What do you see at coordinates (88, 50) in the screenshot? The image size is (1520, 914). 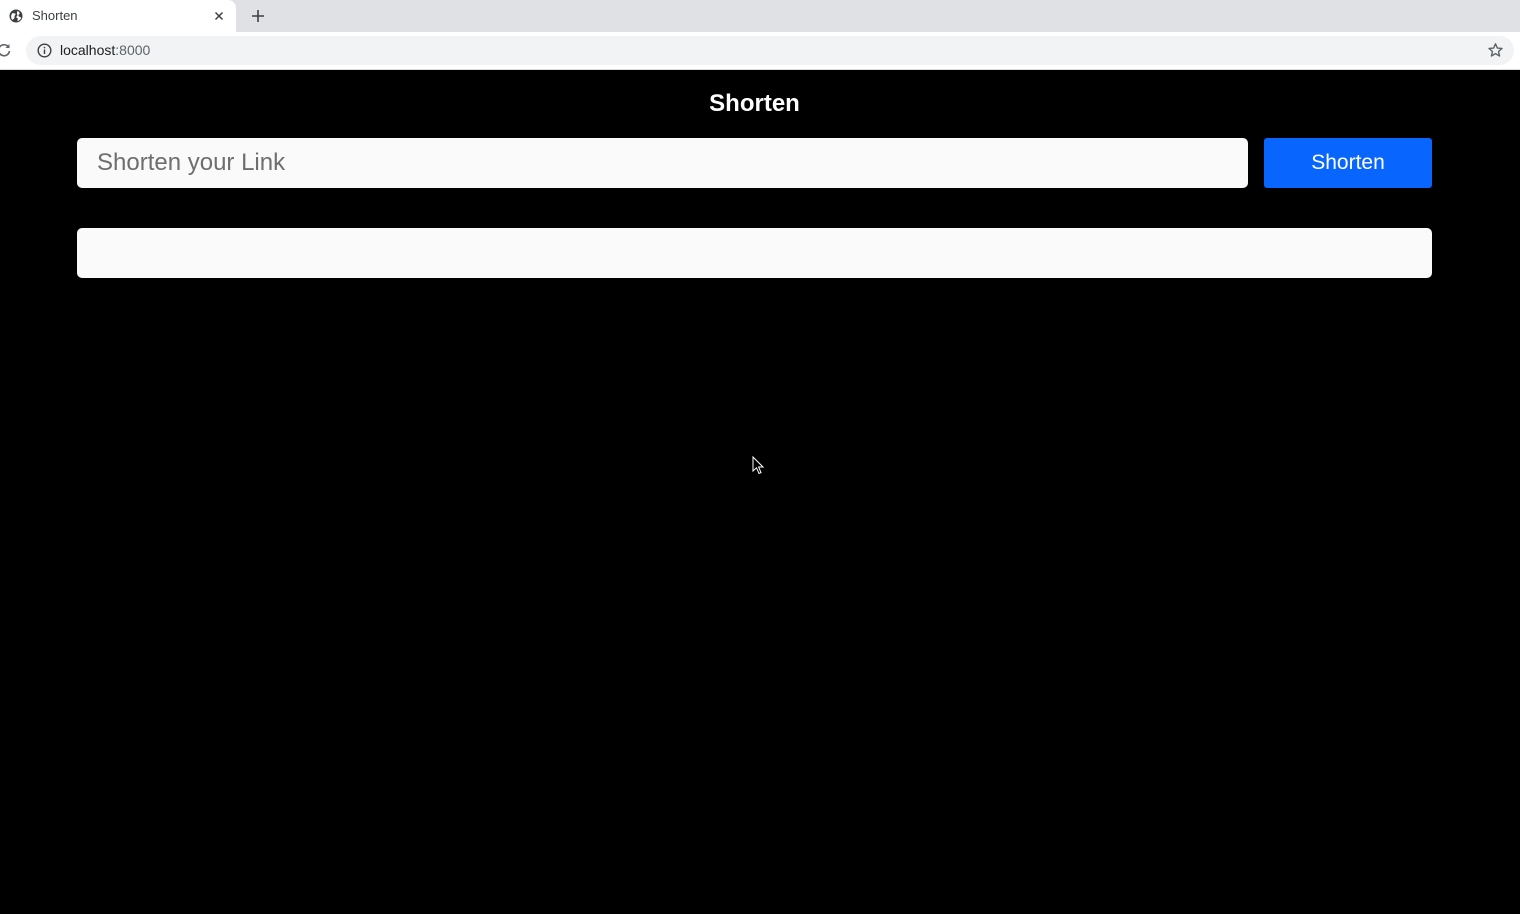 I see `url-host: localhost` at bounding box center [88, 50].